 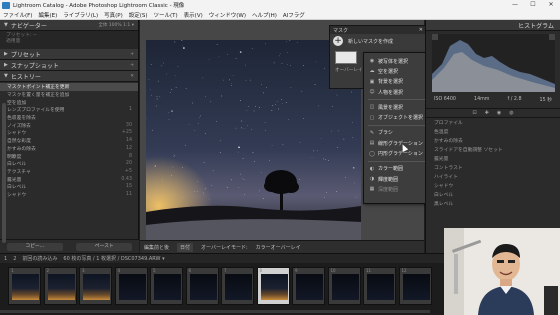 I want to click on history-item: マスクを置く量を補正を追加, so click(x=69, y=95).